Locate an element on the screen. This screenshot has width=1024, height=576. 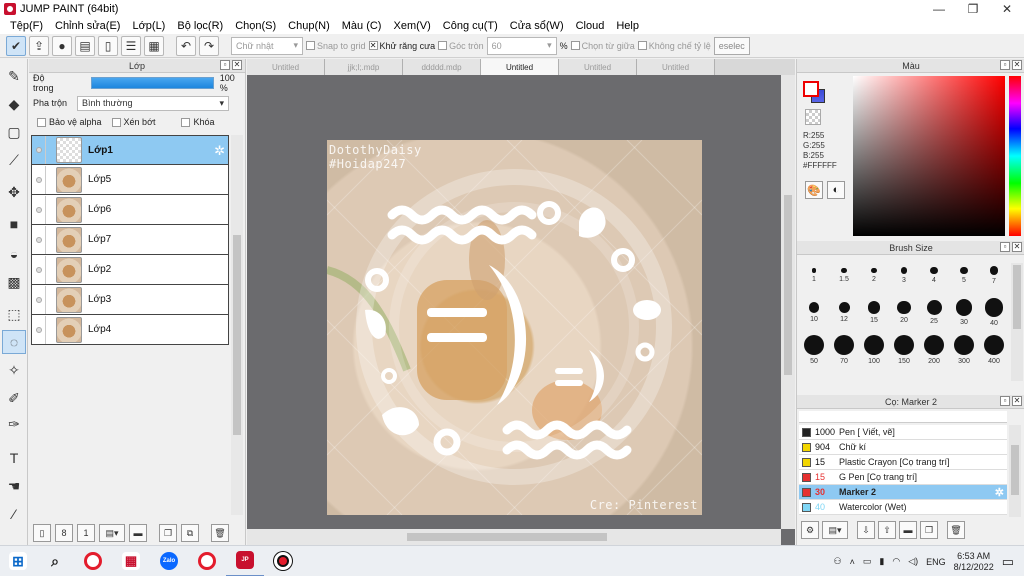
brush-size-cell: 200 is located at coordinates (934, 349).